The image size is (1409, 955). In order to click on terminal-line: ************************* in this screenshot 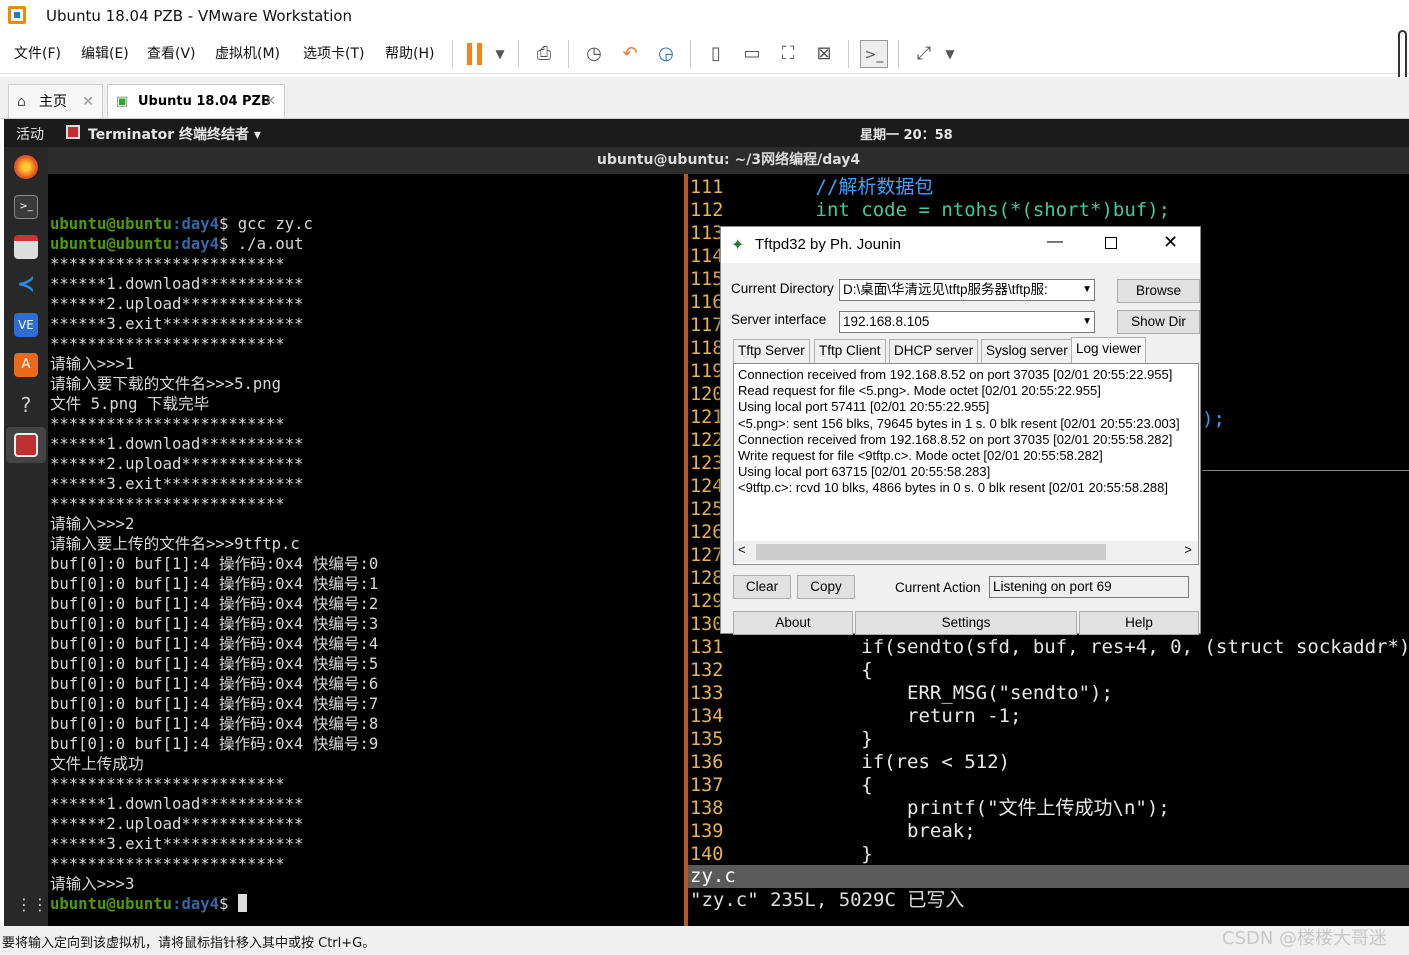, I will do `click(167, 264)`.